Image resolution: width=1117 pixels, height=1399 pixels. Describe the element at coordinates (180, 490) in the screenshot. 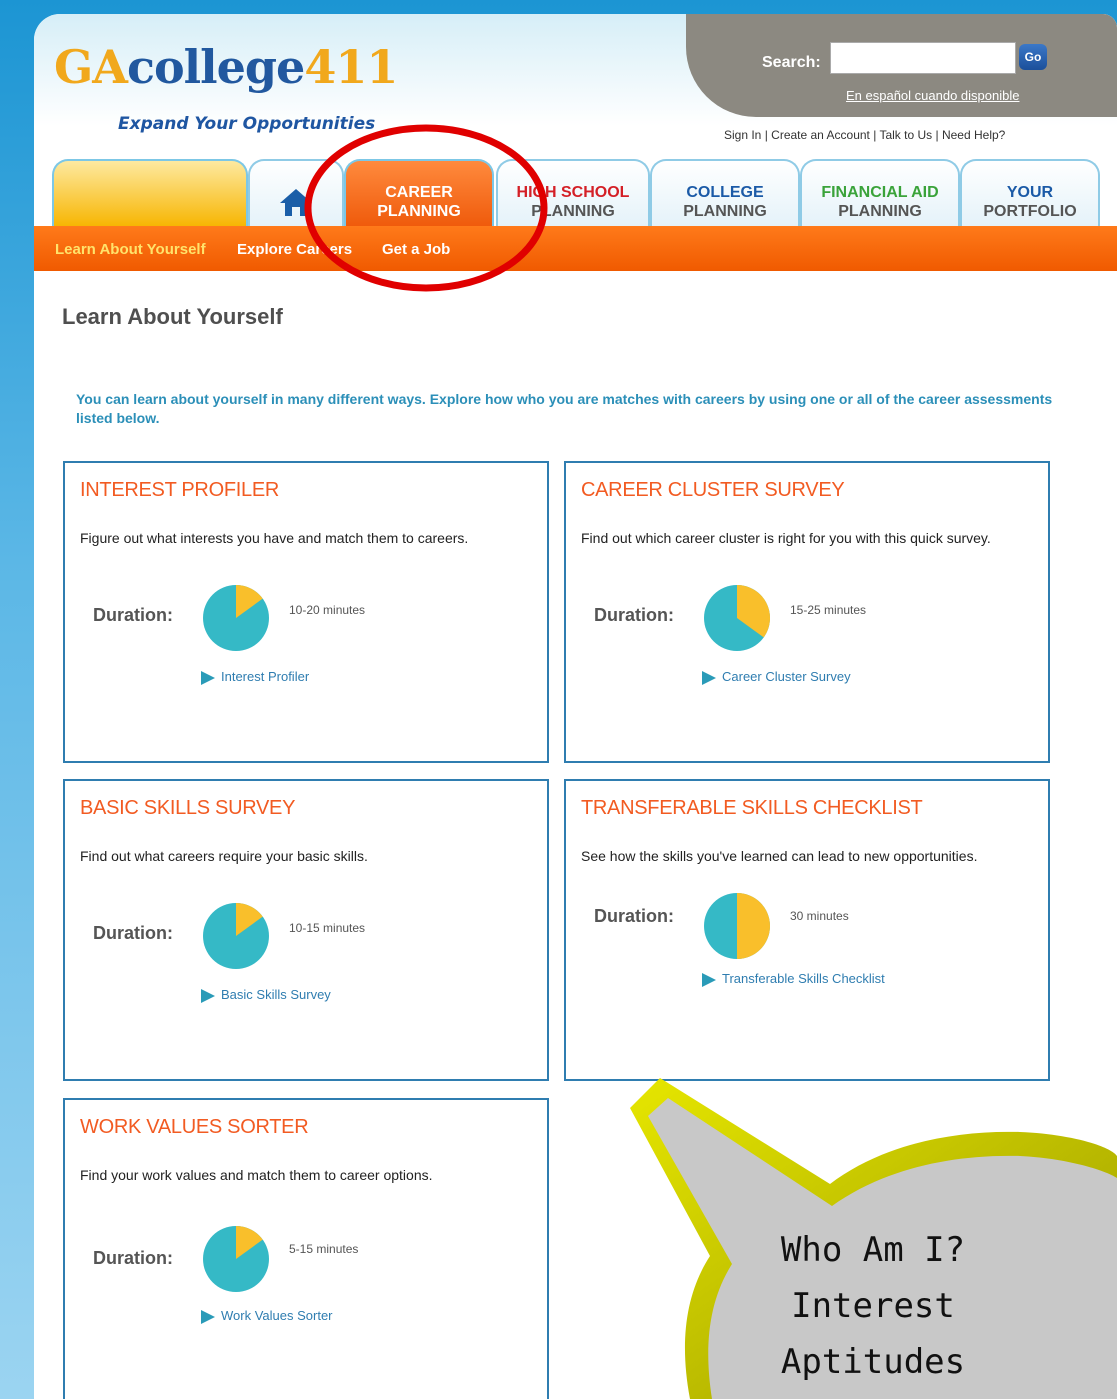

I see `card-title: INTEREST PROFILER` at that location.